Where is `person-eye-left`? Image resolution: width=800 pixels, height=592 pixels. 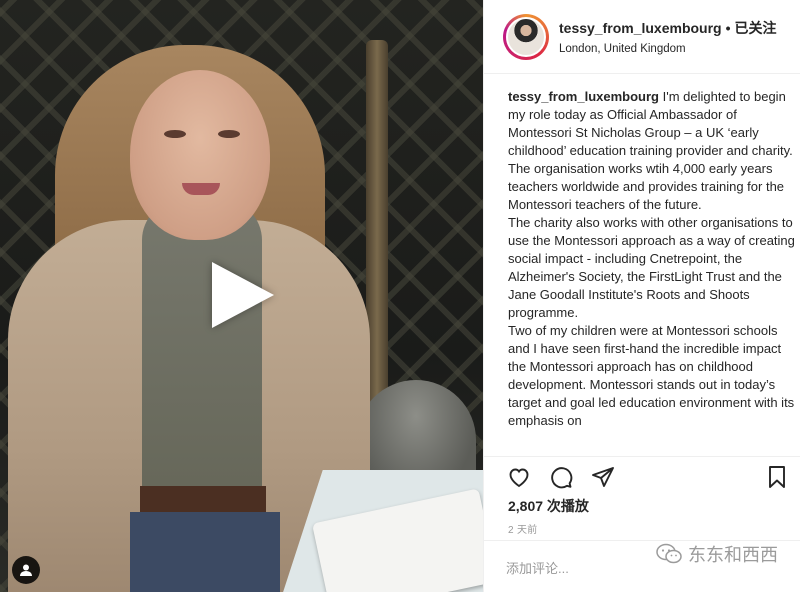 person-eye-left is located at coordinates (175, 134).